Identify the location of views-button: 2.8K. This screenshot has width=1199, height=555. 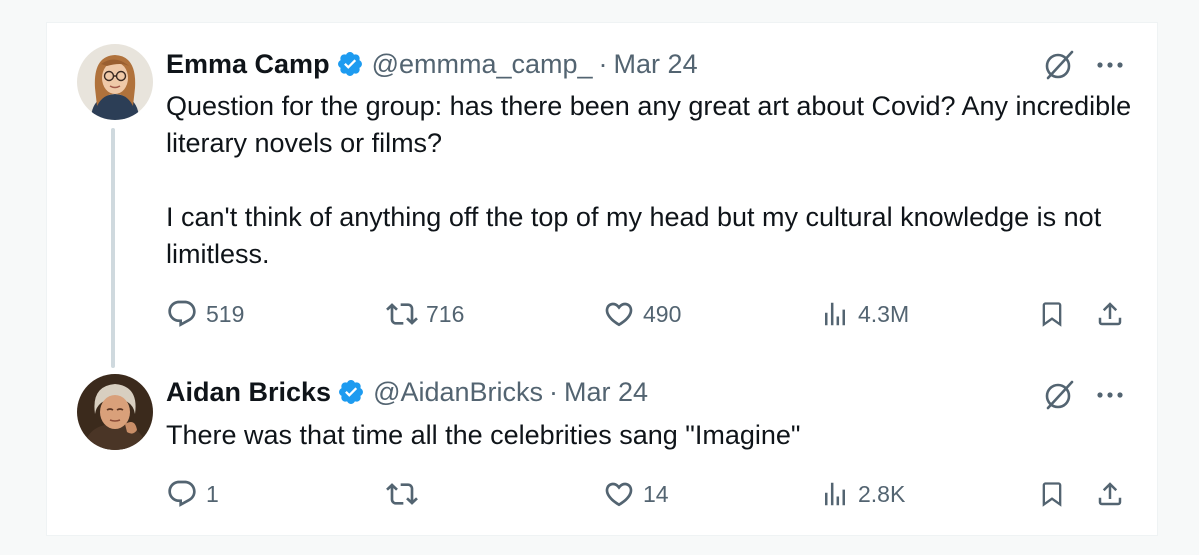
(862, 494).